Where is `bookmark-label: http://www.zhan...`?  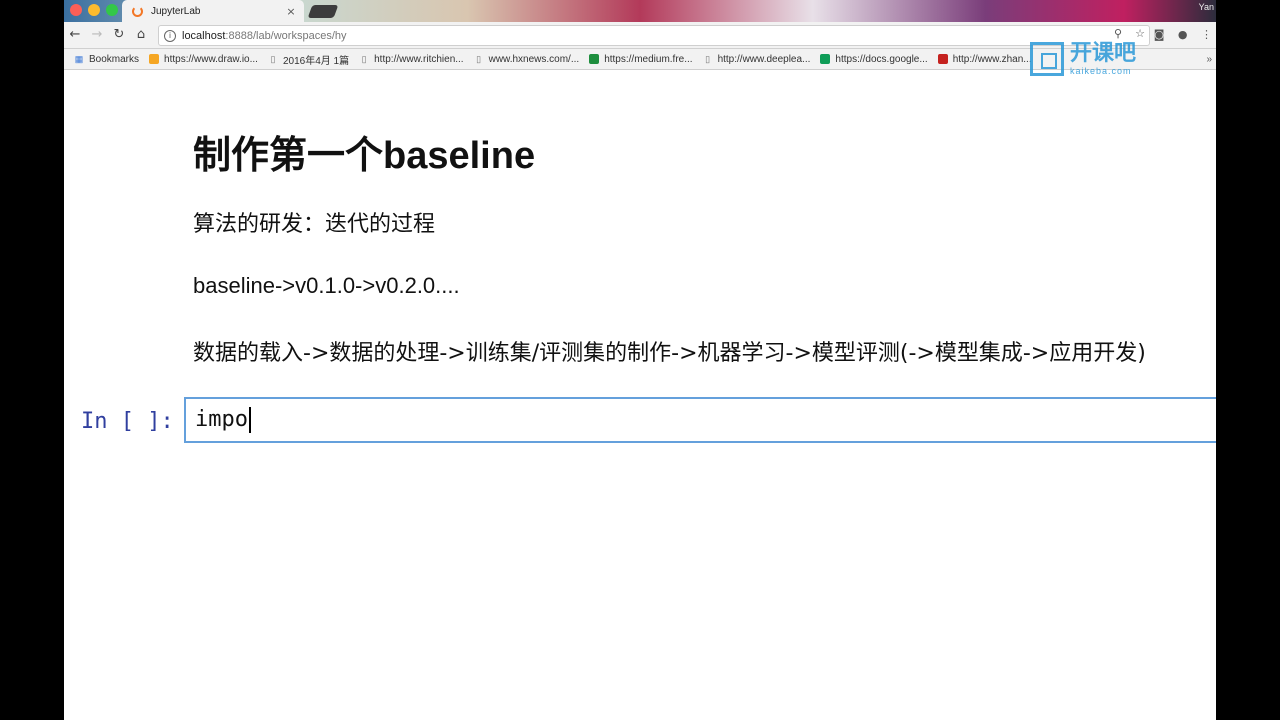
bookmark-label: http://www.zhan... is located at coordinates (992, 59).